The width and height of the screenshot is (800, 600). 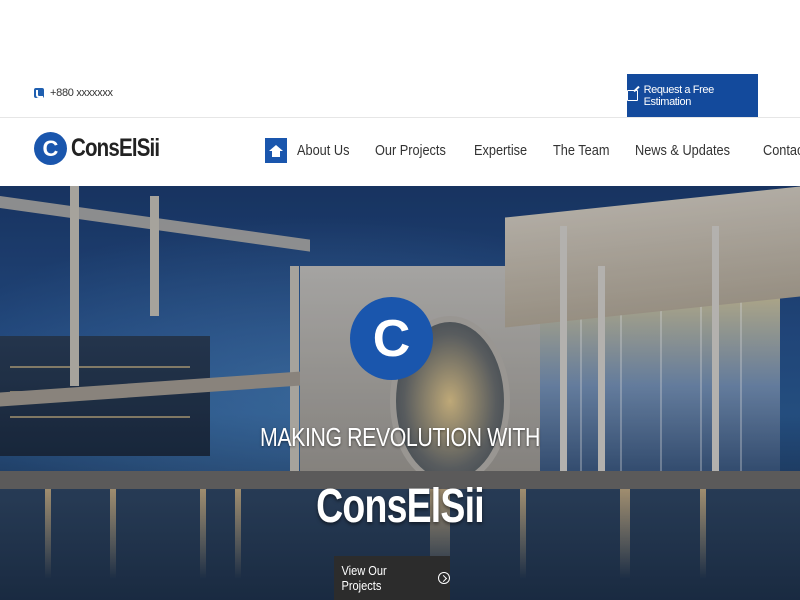 I want to click on phone-icon, so click(x=39, y=93).